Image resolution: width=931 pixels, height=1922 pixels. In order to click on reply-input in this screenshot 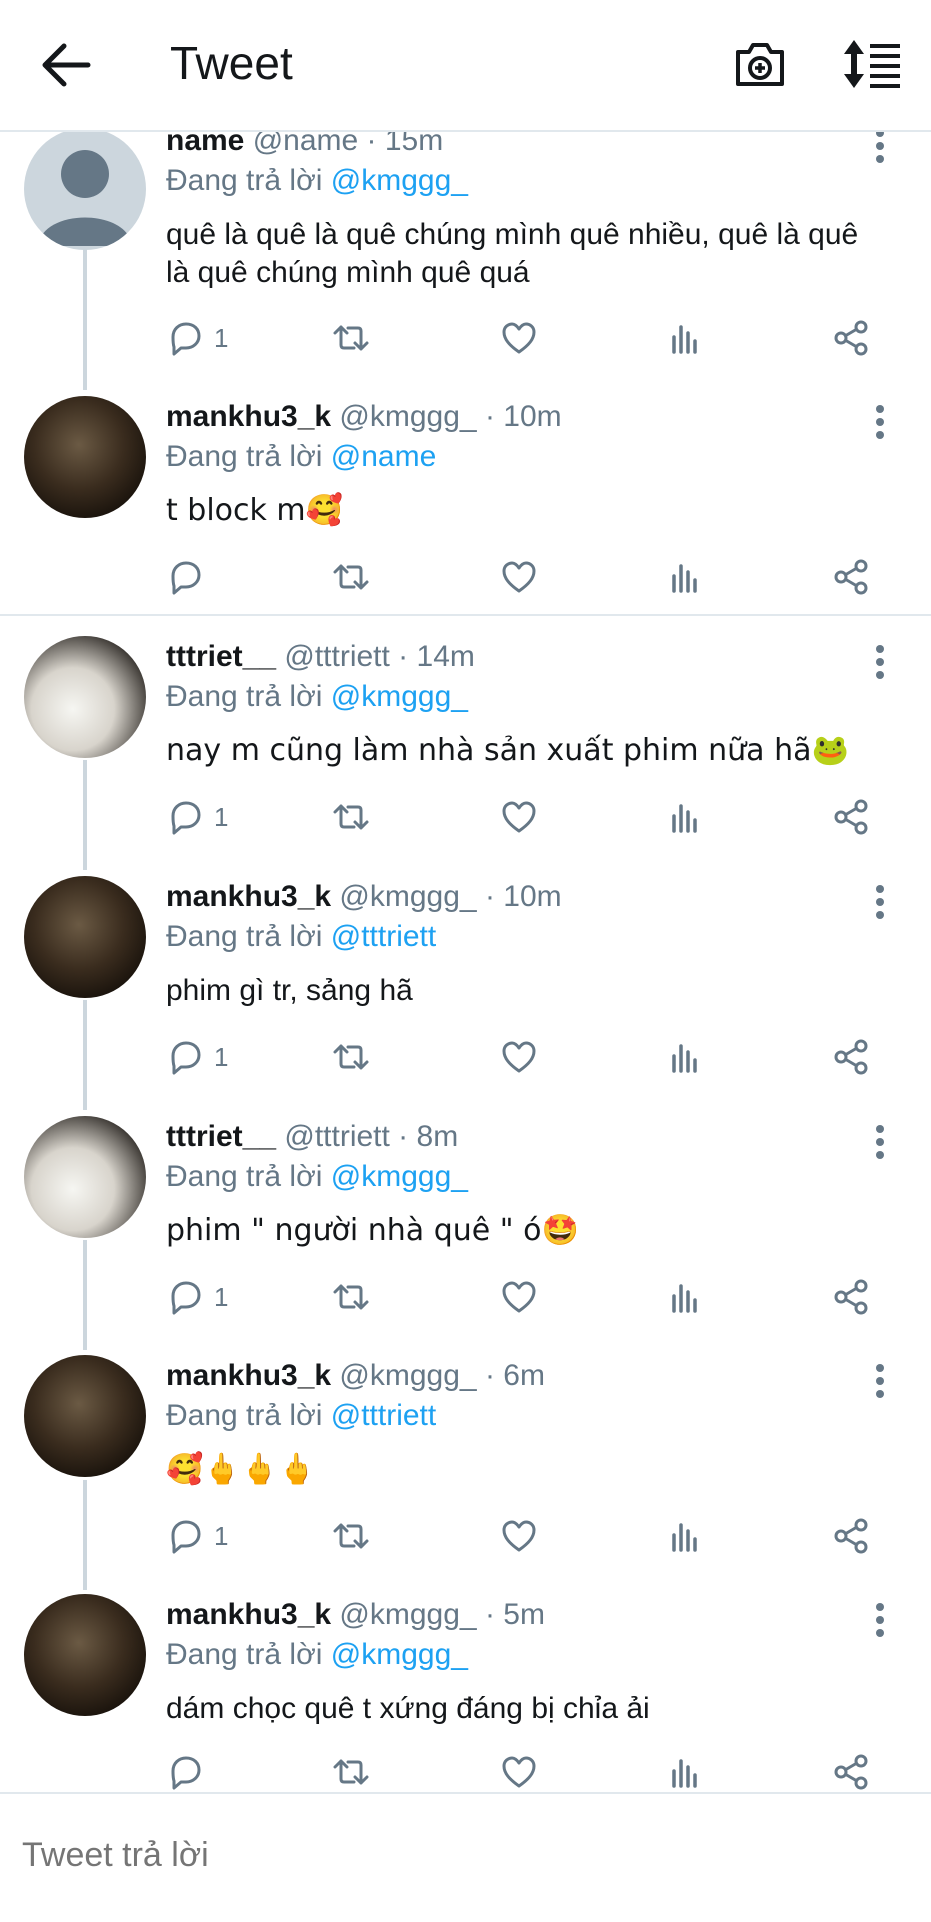, I will do `click(462, 1855)`.